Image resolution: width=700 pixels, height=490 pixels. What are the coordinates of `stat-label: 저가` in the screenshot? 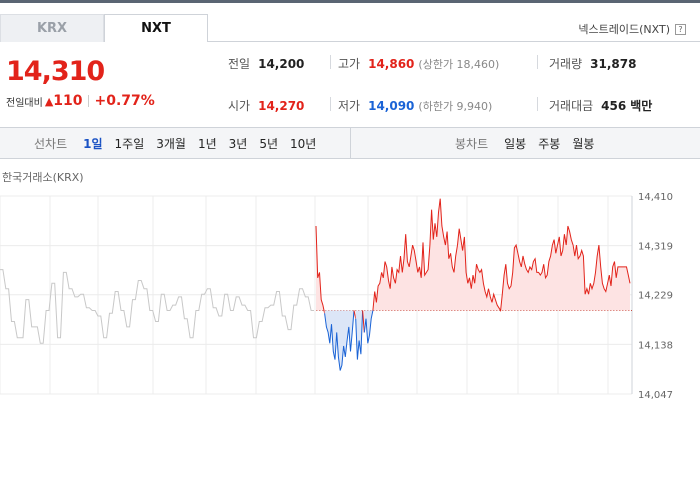 It's located at (349, 106).